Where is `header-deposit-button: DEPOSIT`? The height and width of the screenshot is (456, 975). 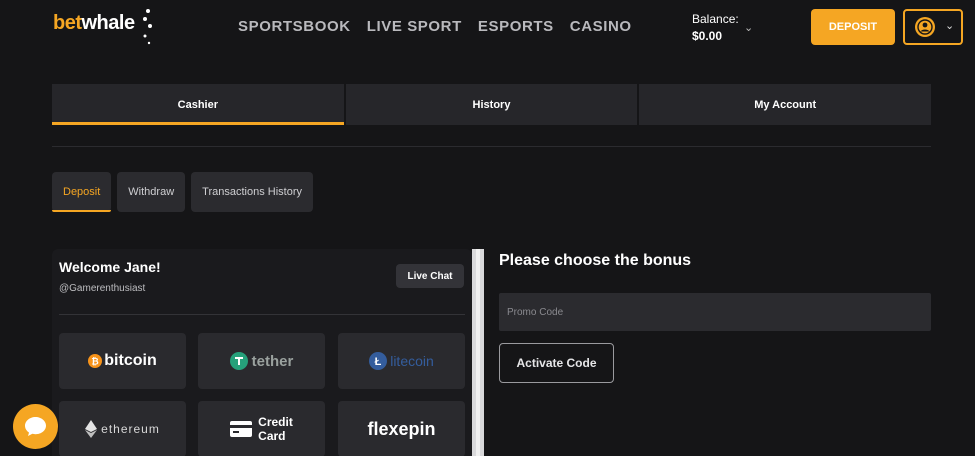 header-deposit-button: DEPOSIT is located at coordinates (853, 27).